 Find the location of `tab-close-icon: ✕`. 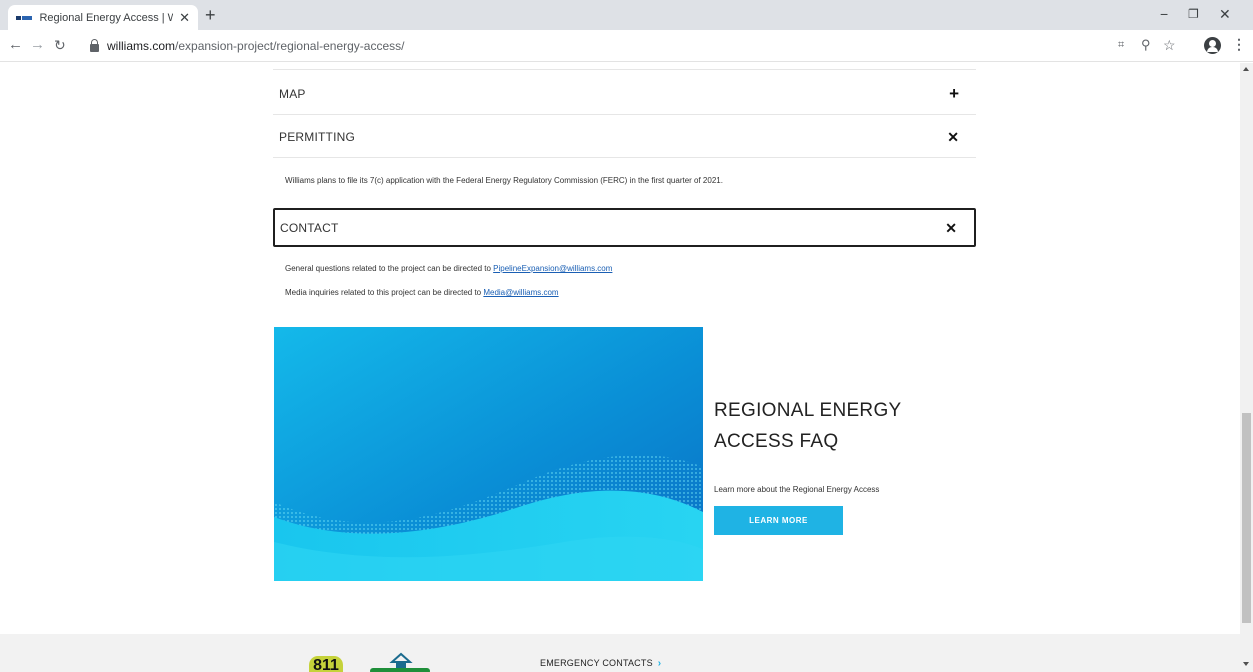

tab-close-icon: ✕ is located at coordinates (184, 17).